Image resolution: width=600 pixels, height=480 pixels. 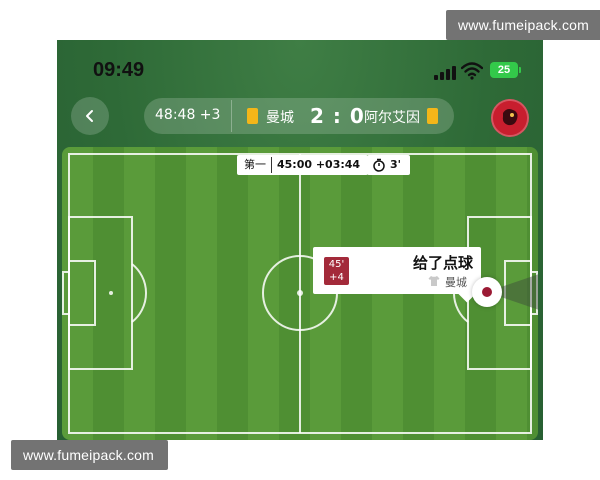 What do you see at coordinates (523, 25) in the screenshot?
I see `watermark-top: www.fumeipack.com` at bounding box center [523, 25].